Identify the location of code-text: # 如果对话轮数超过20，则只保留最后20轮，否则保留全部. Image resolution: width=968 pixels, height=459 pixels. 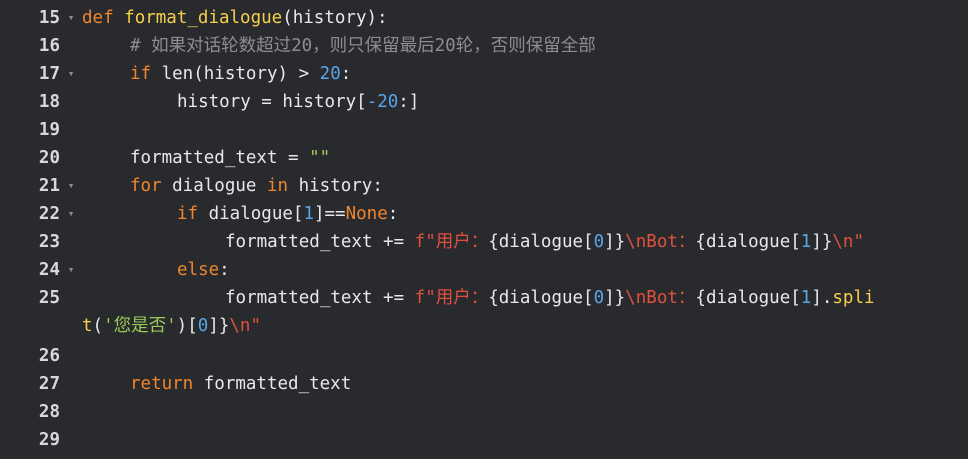
(363, 46).